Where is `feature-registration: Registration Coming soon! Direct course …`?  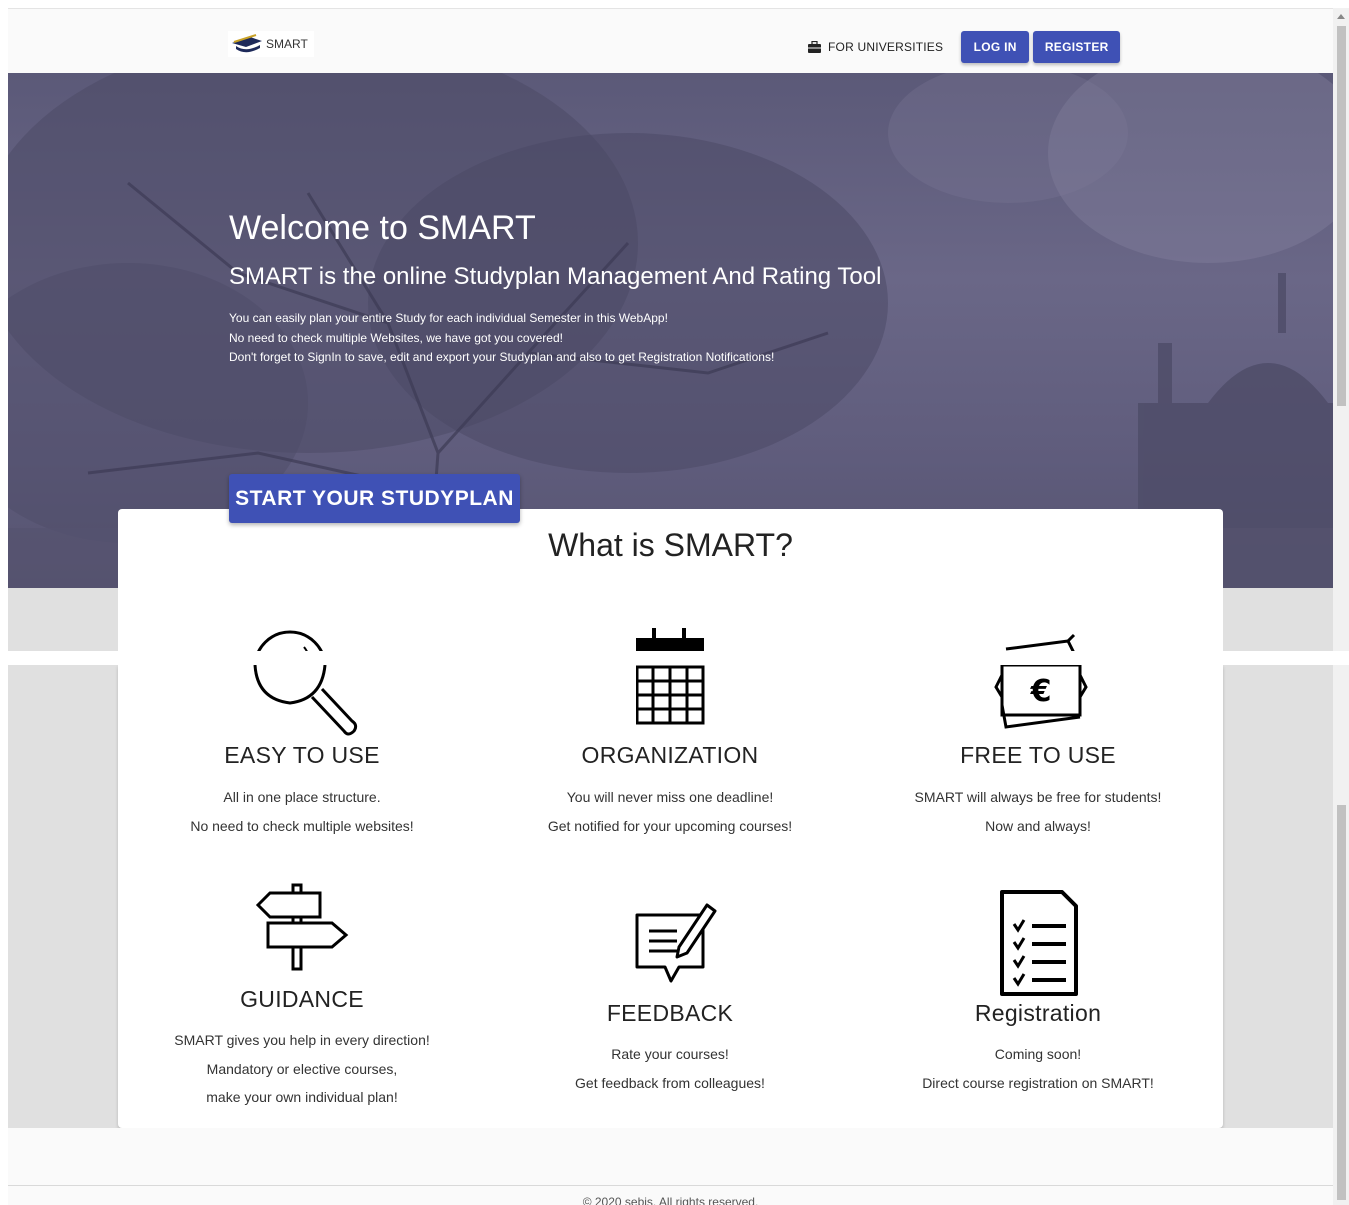 feature-registration: Registration Coming soon! Direct course … is located at coordinates (1038, 1048).